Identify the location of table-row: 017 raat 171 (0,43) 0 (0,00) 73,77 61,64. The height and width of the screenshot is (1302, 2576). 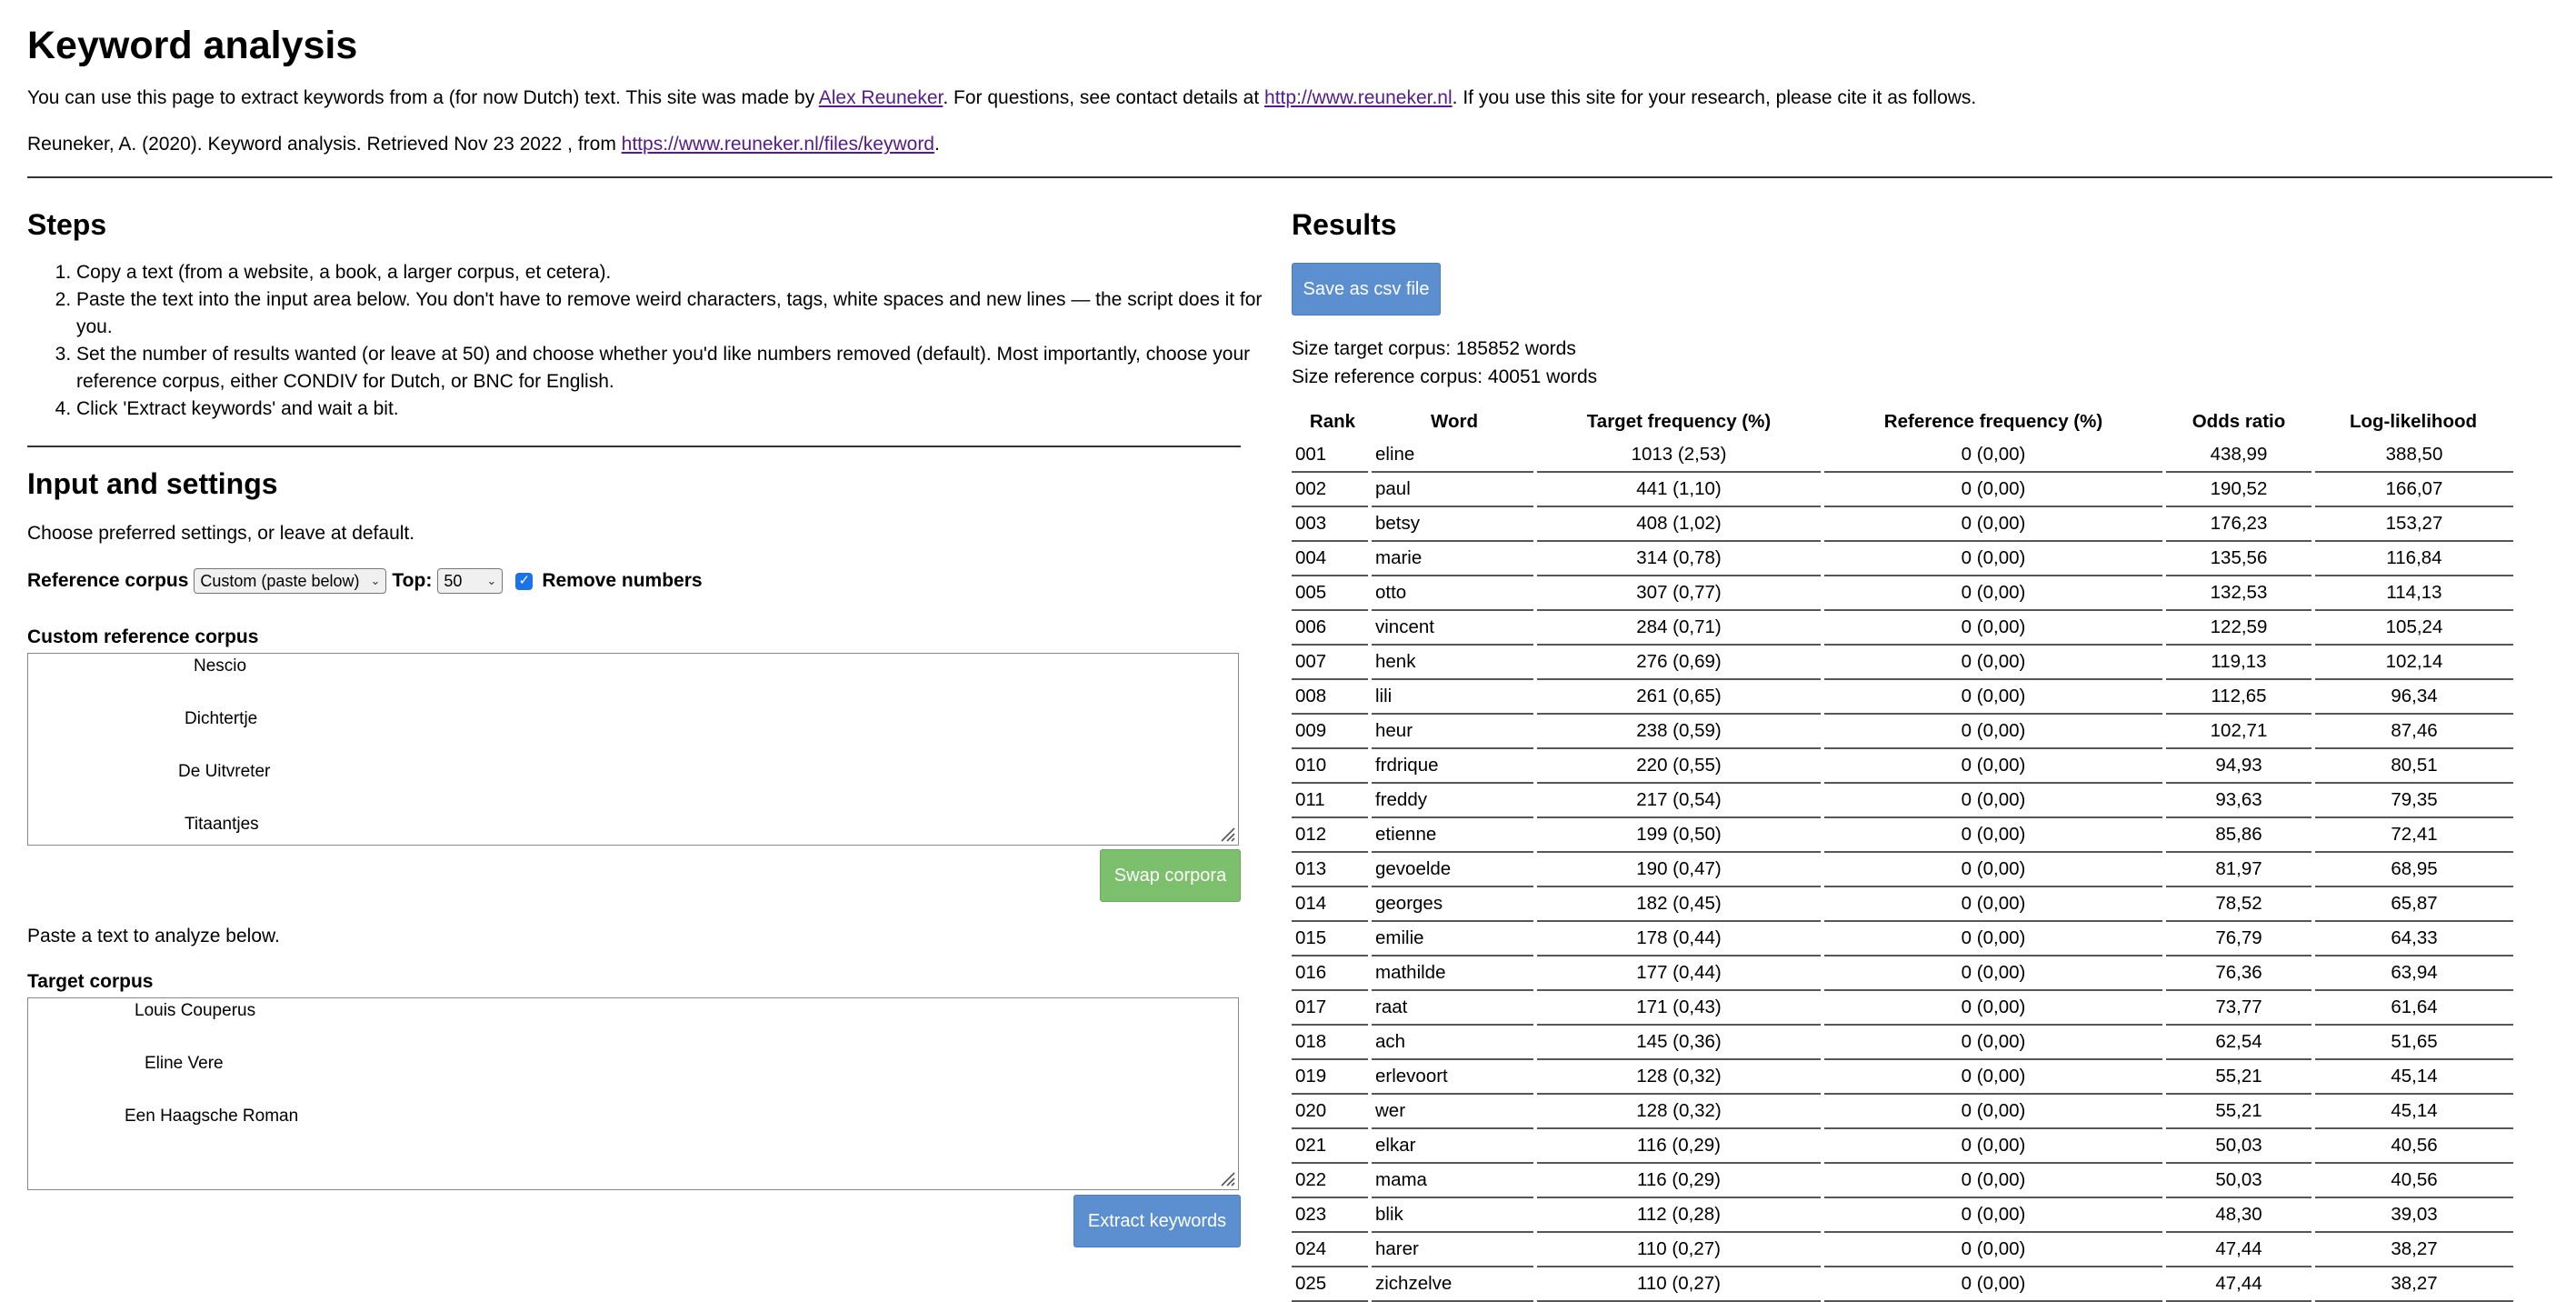
(1902, 1008).